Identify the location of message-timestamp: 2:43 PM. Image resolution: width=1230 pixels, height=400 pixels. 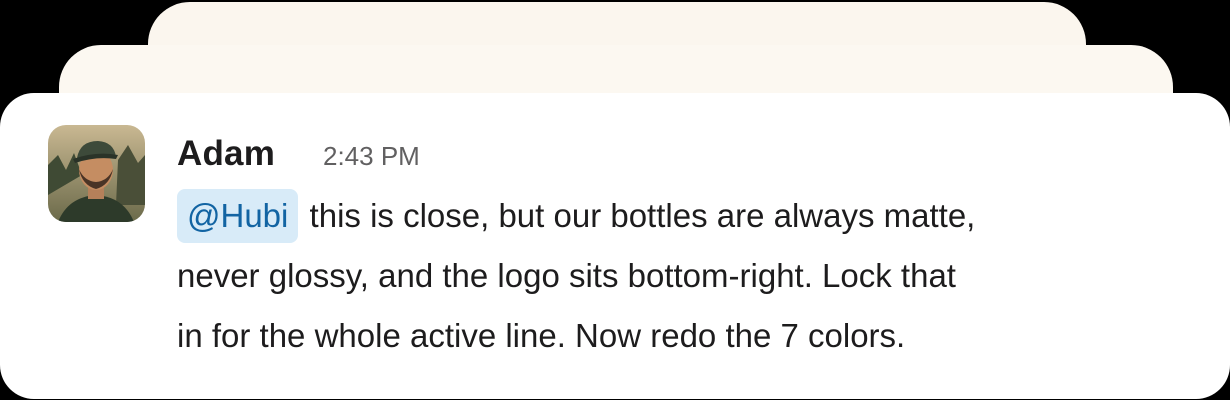
(371, 156).